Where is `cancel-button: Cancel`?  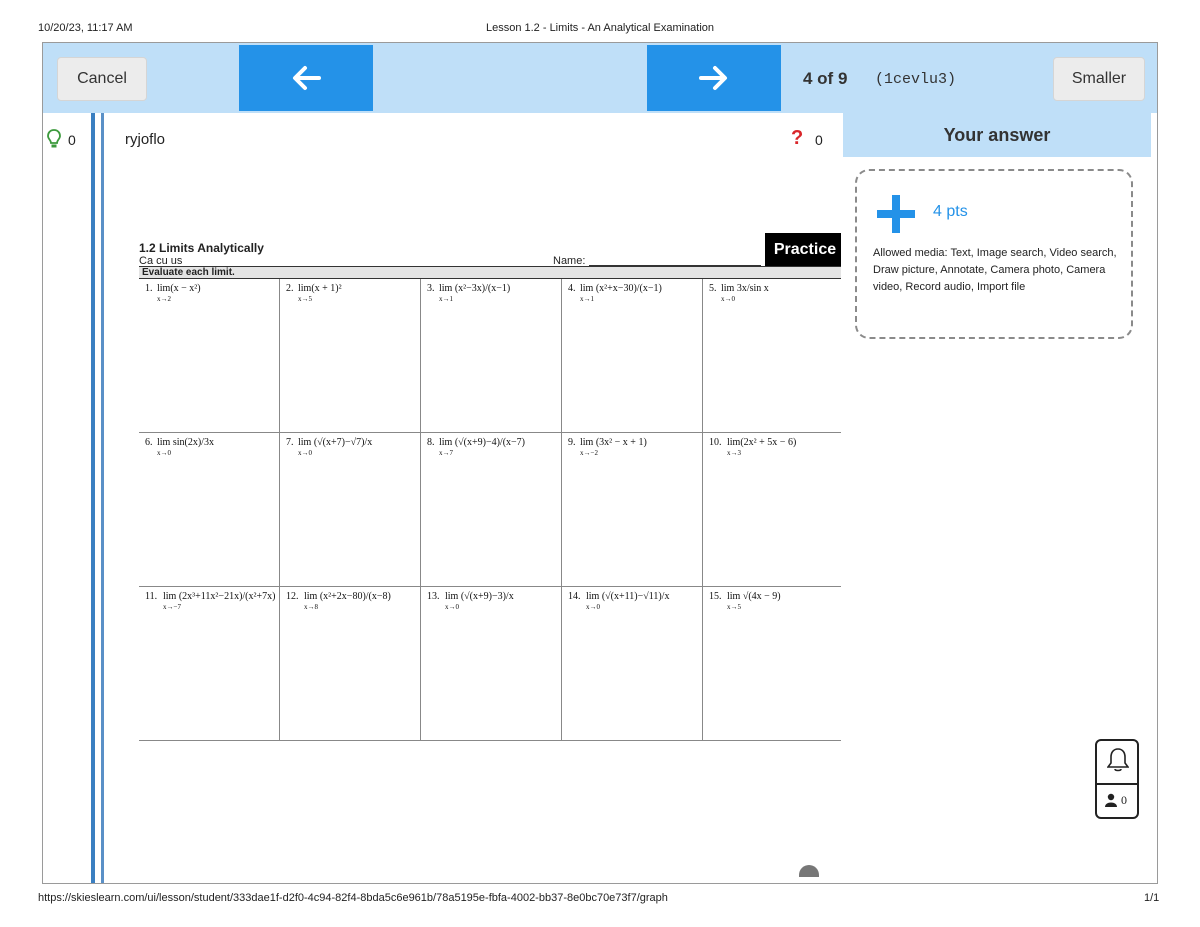
cancel-button: Cancel is located at coordinates (102, 79).